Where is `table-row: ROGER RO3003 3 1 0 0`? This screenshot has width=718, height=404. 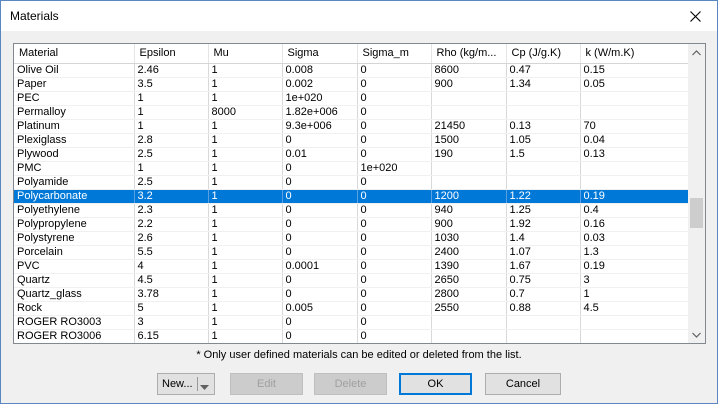 table-row: ROGER RO3003 3 1 0 0 is located at coordinates (351, 322).